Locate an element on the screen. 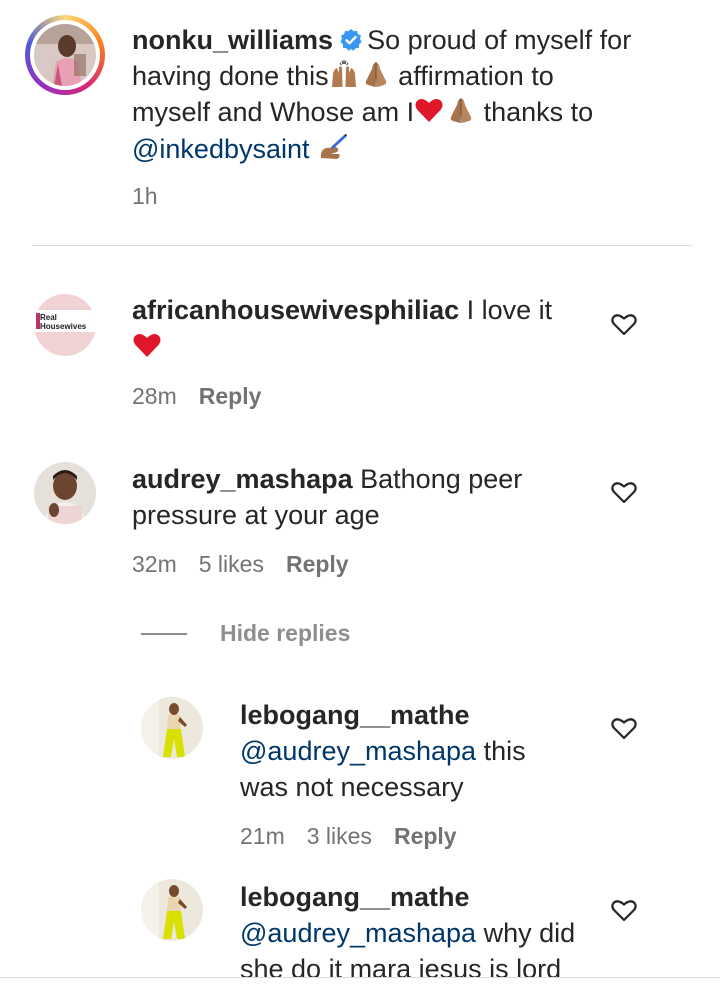 The width and height of the screenshot is (720, 988). caption-time: 1h is located at coordinates (145, 196).